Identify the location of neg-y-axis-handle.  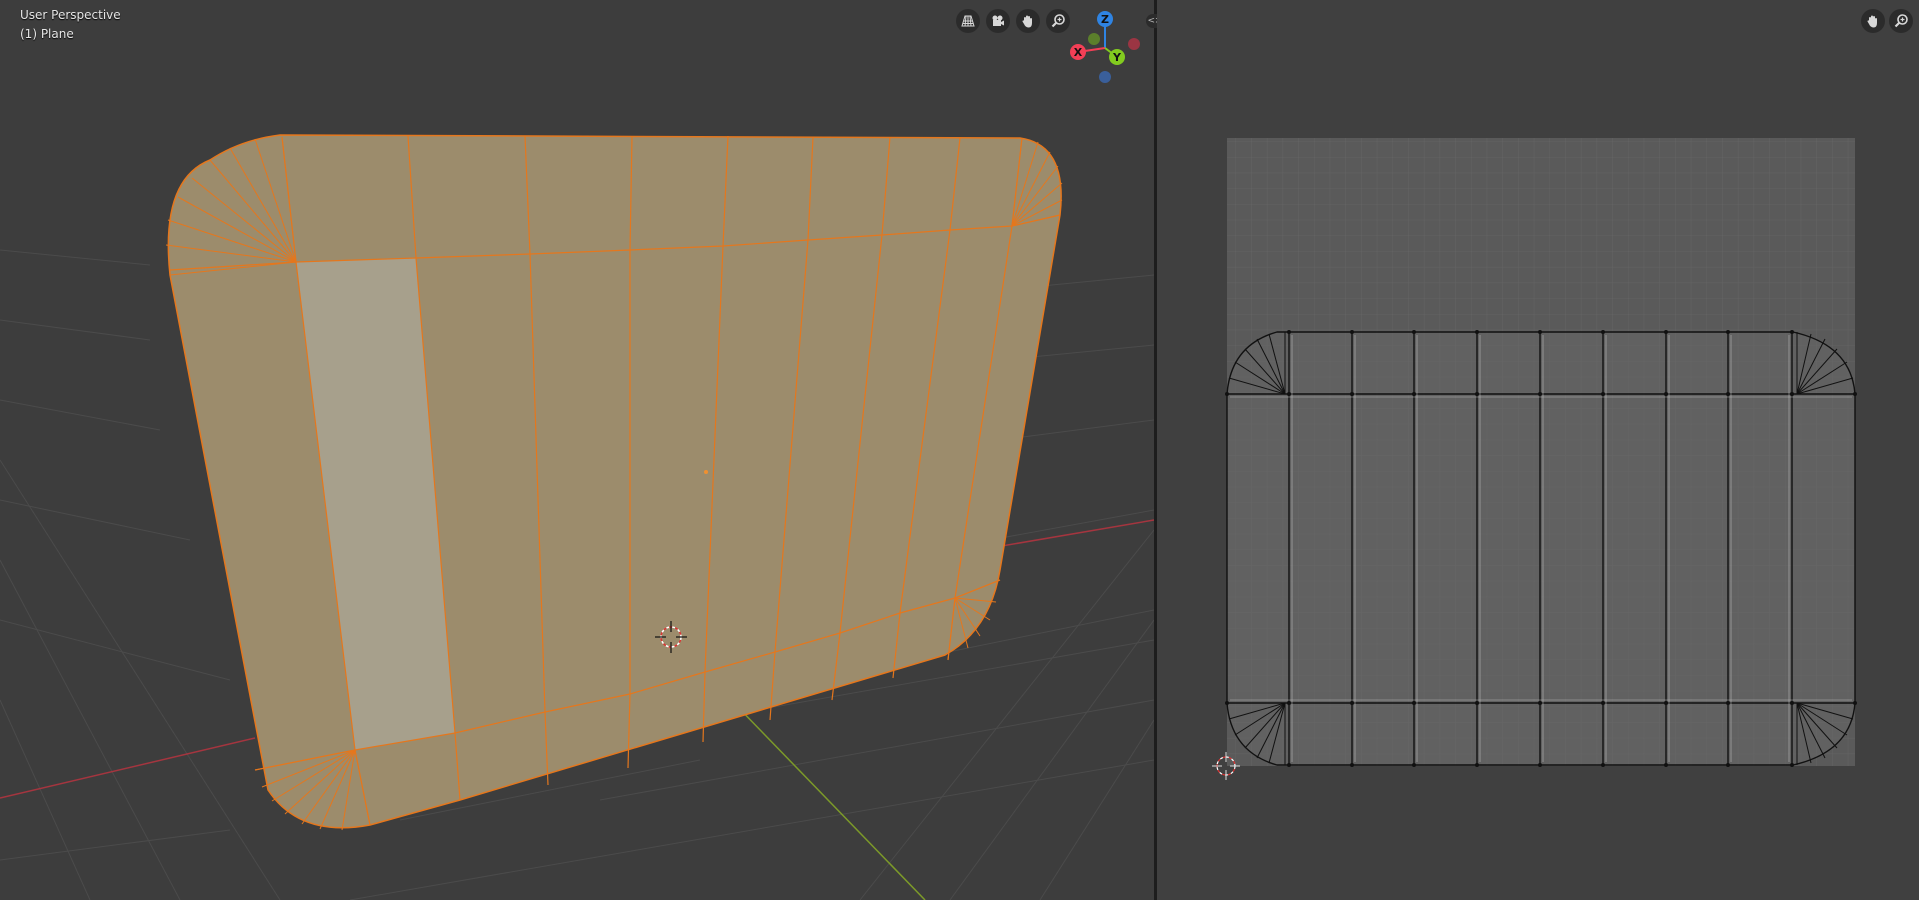
(1094, 39).